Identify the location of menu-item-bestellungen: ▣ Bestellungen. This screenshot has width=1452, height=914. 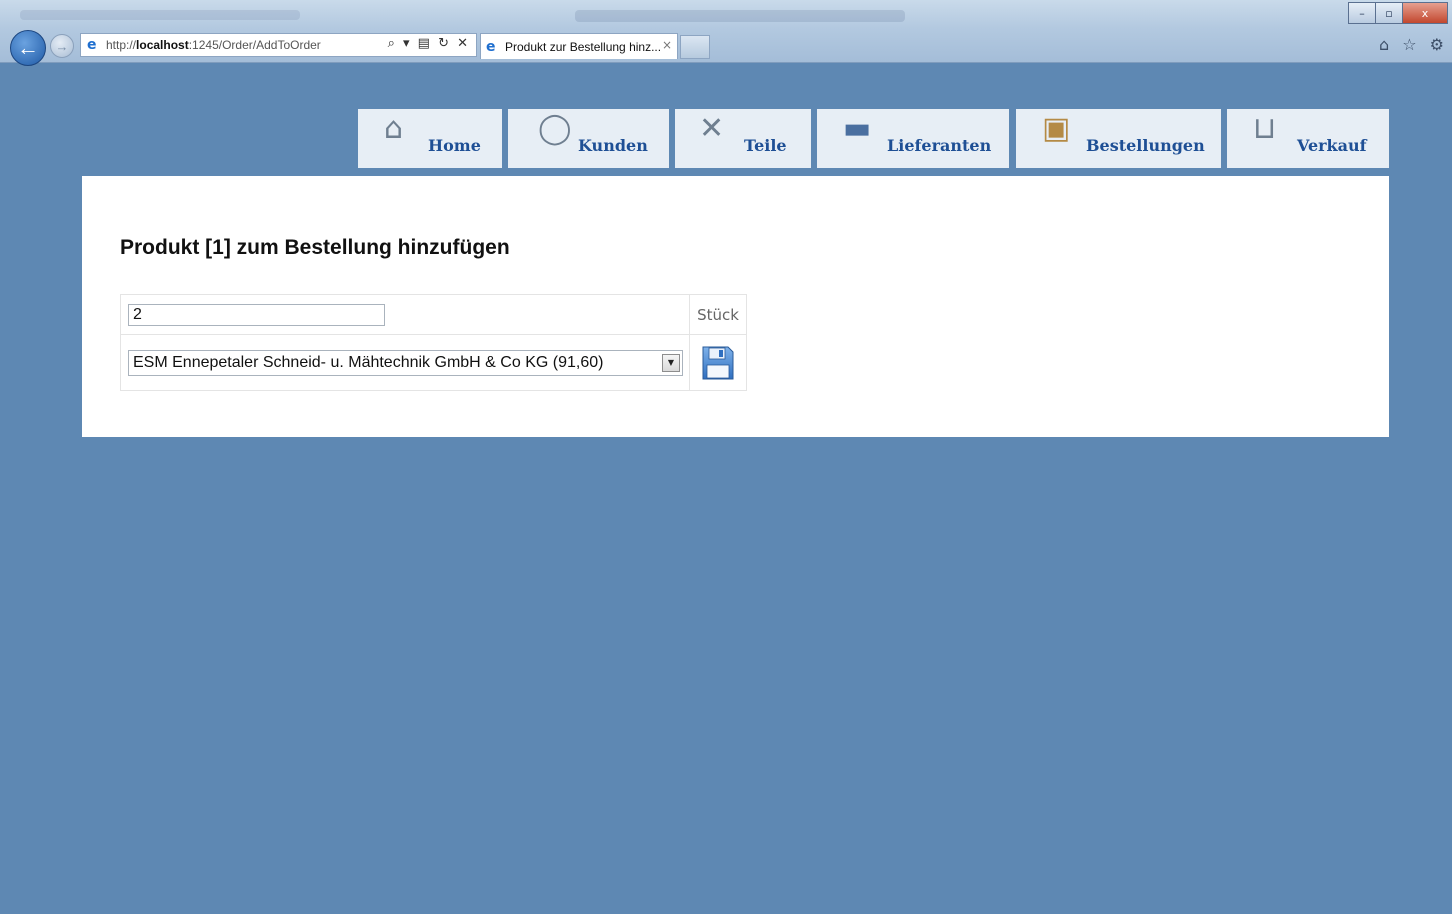
(1118, 138).